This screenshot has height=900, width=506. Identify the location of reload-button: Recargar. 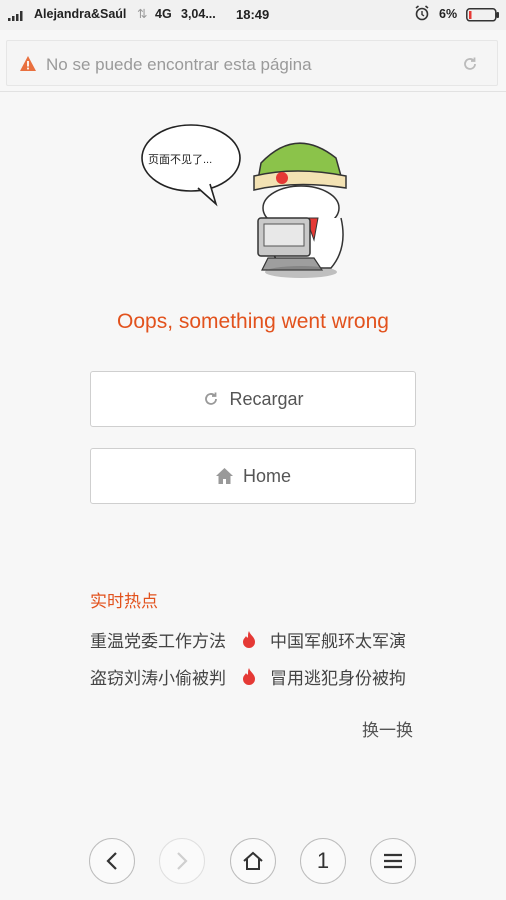
(253, 399).